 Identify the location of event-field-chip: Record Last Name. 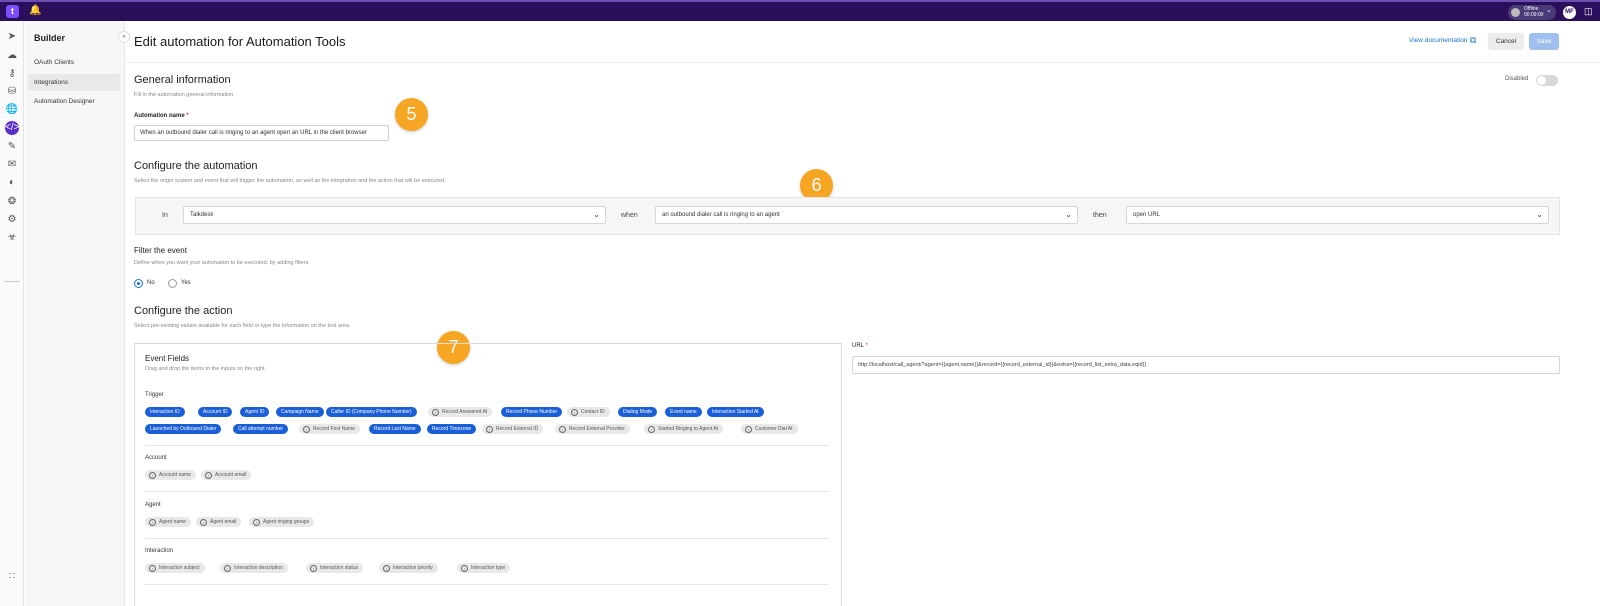
(395, 429).